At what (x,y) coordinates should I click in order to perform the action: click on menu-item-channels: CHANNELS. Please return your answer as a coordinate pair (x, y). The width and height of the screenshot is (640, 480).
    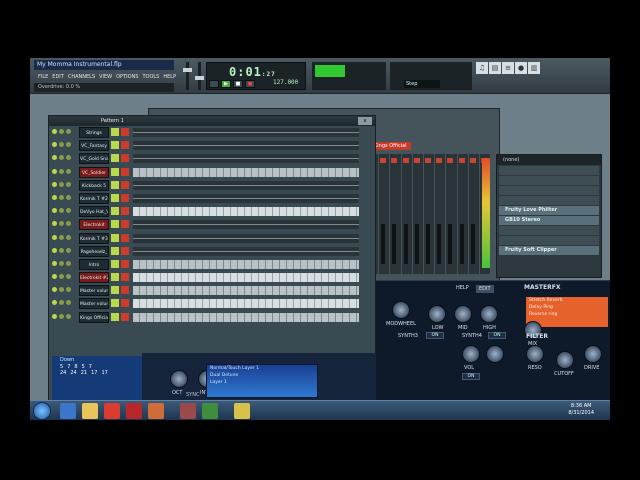
    Looking at the image, I should click on (81, 77).